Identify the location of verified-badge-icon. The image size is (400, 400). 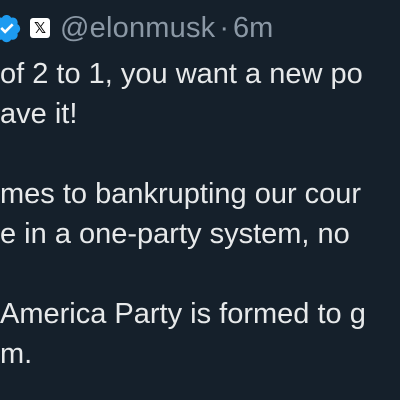
(11, 28).